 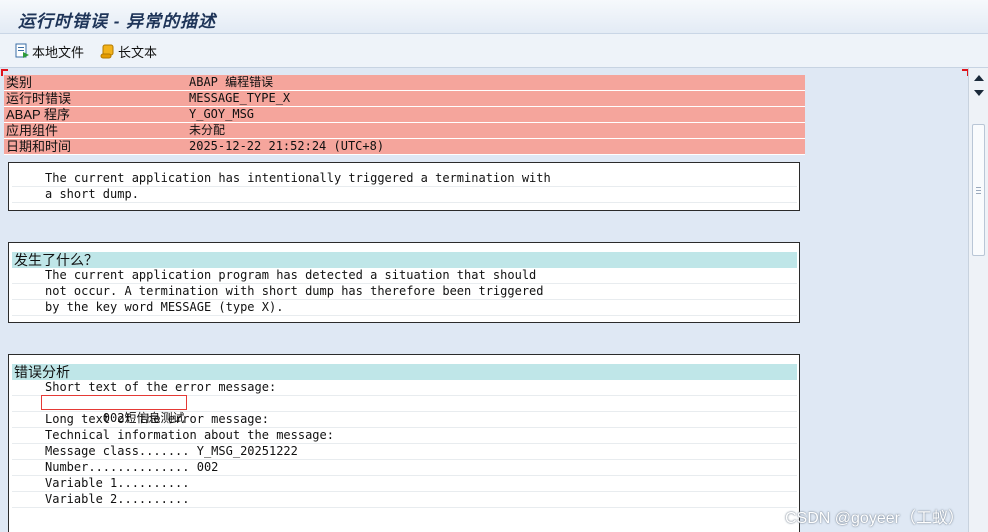 What do you see at coordinates (32, 130) in the screenshot?
I see `header-key: 应用组件` at bounding box center [32, 130].